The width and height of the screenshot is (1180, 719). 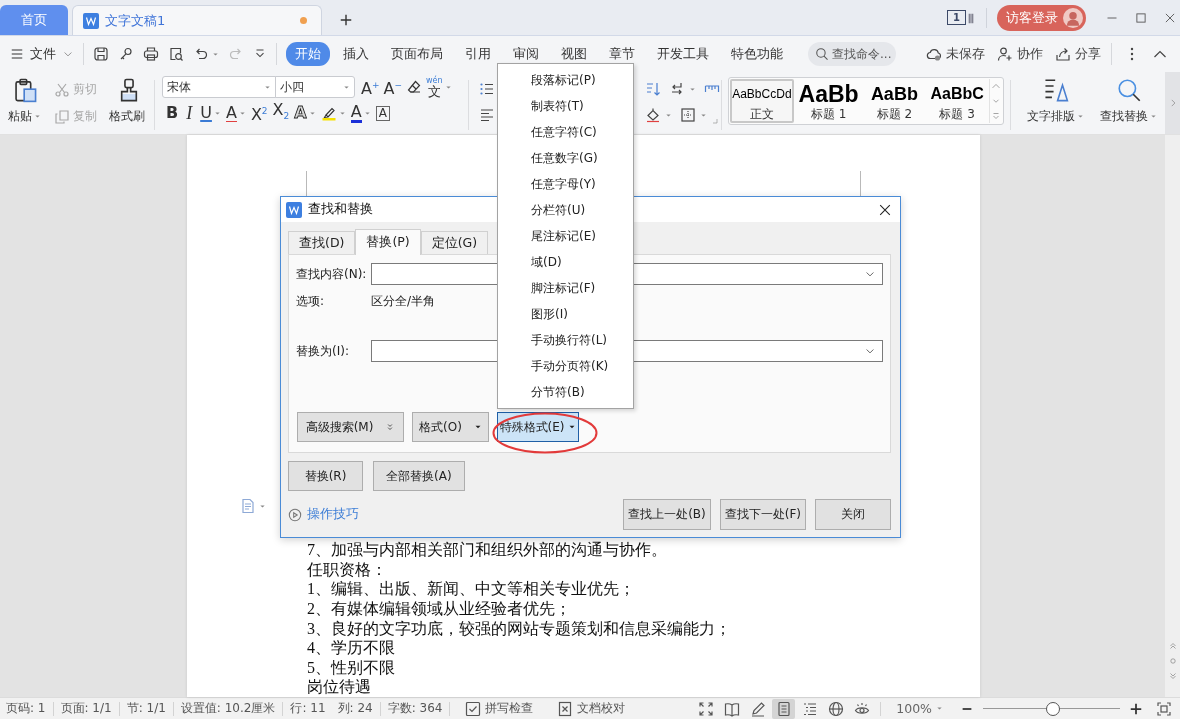 I want to click on replace-button: 全部替换(A), so click(x=419, y=476).